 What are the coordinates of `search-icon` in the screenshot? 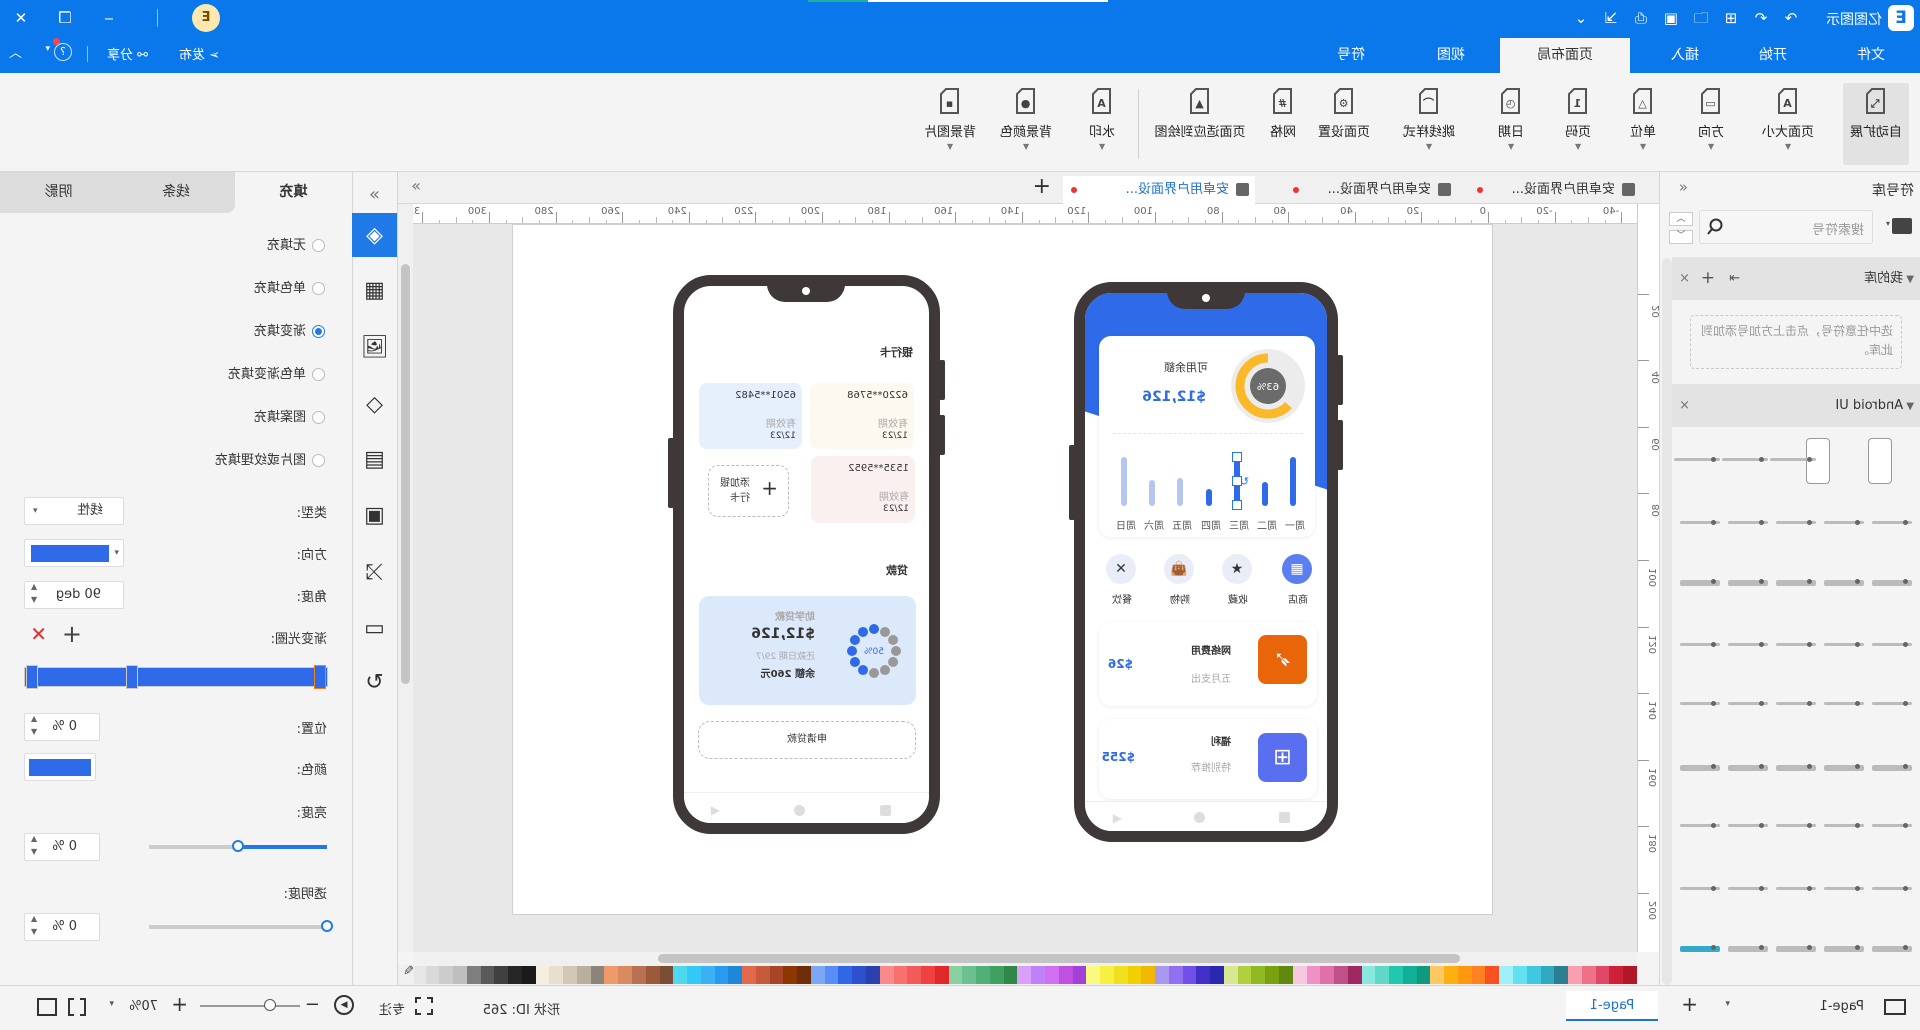 It's located at (1715, 227).